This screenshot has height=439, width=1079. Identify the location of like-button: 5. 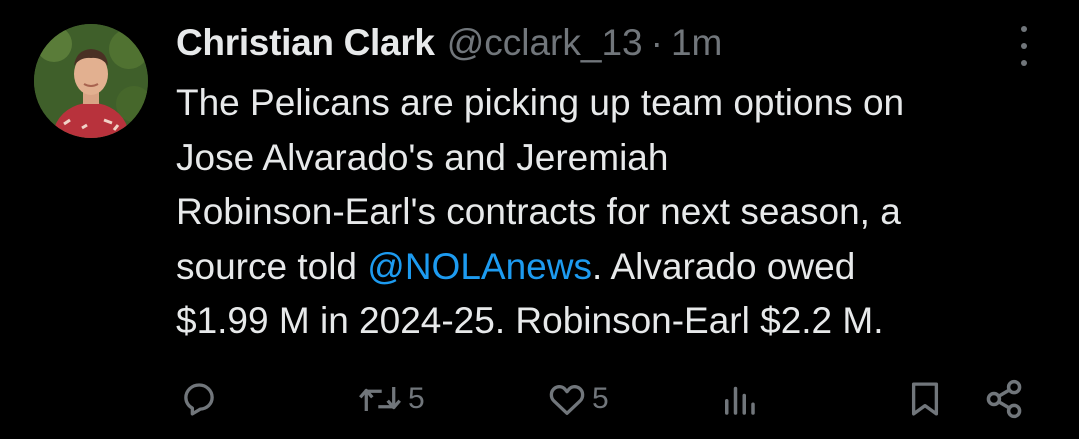
(577, 399).